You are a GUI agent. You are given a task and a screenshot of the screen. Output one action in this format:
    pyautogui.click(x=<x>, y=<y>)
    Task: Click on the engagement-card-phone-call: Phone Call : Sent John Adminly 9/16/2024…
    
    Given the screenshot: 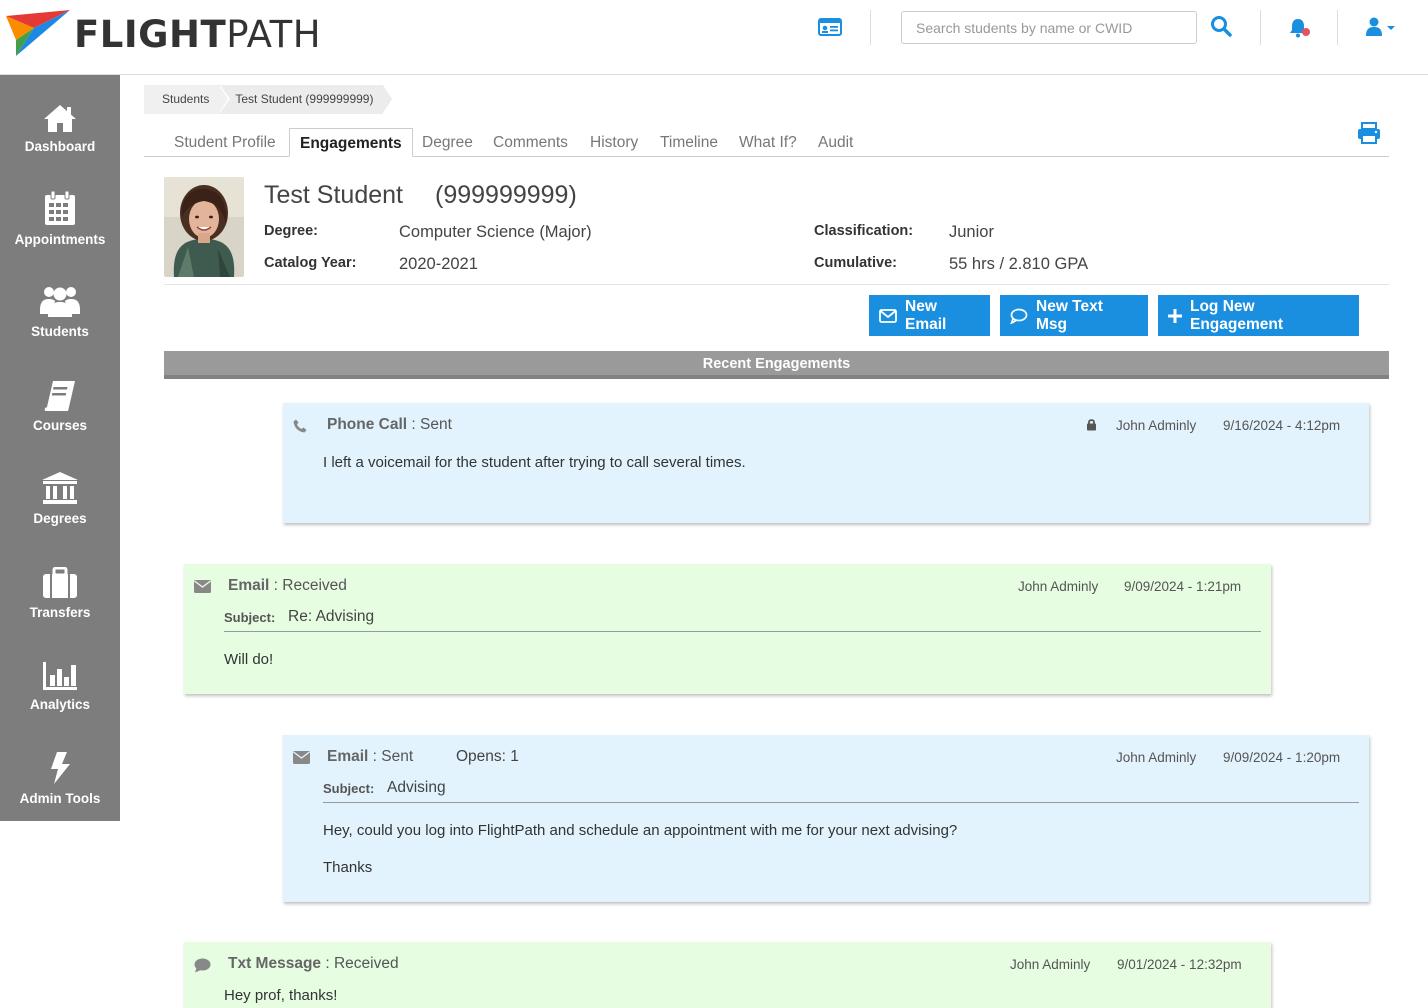 What is the action you would take?
    pyautogui.click(x=826, y=463)
    